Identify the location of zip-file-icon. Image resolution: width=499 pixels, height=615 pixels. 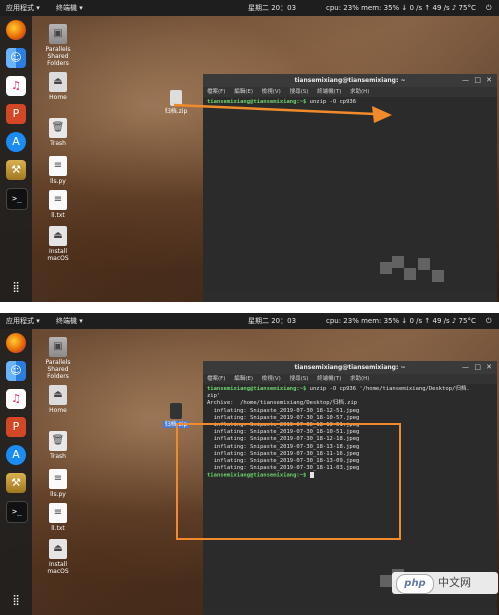
(176, 411).